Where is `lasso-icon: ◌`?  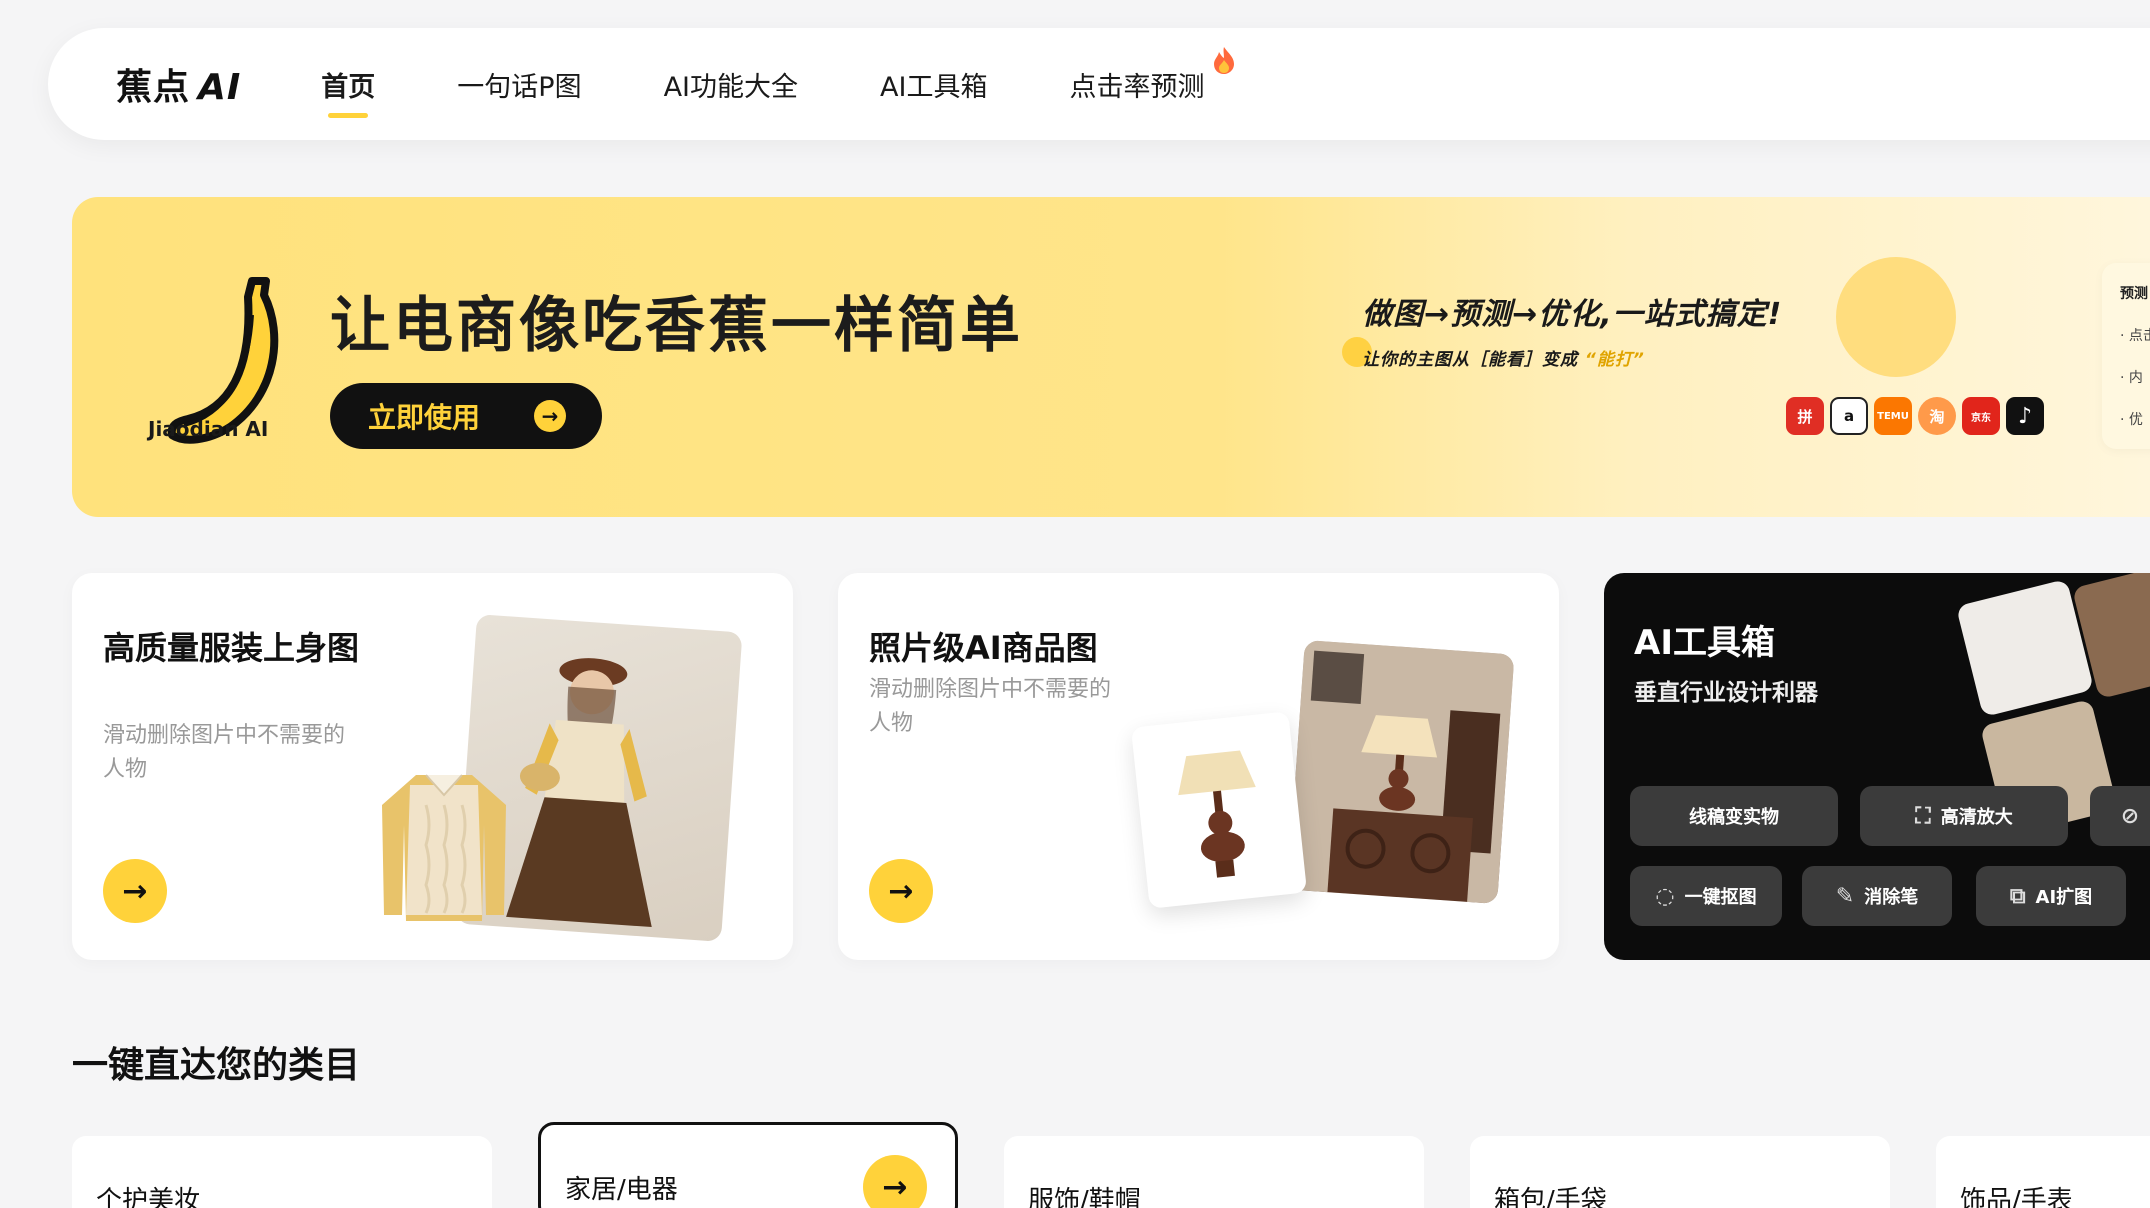 lasso-icon: ◌ is located at coordinates (1665, 896).